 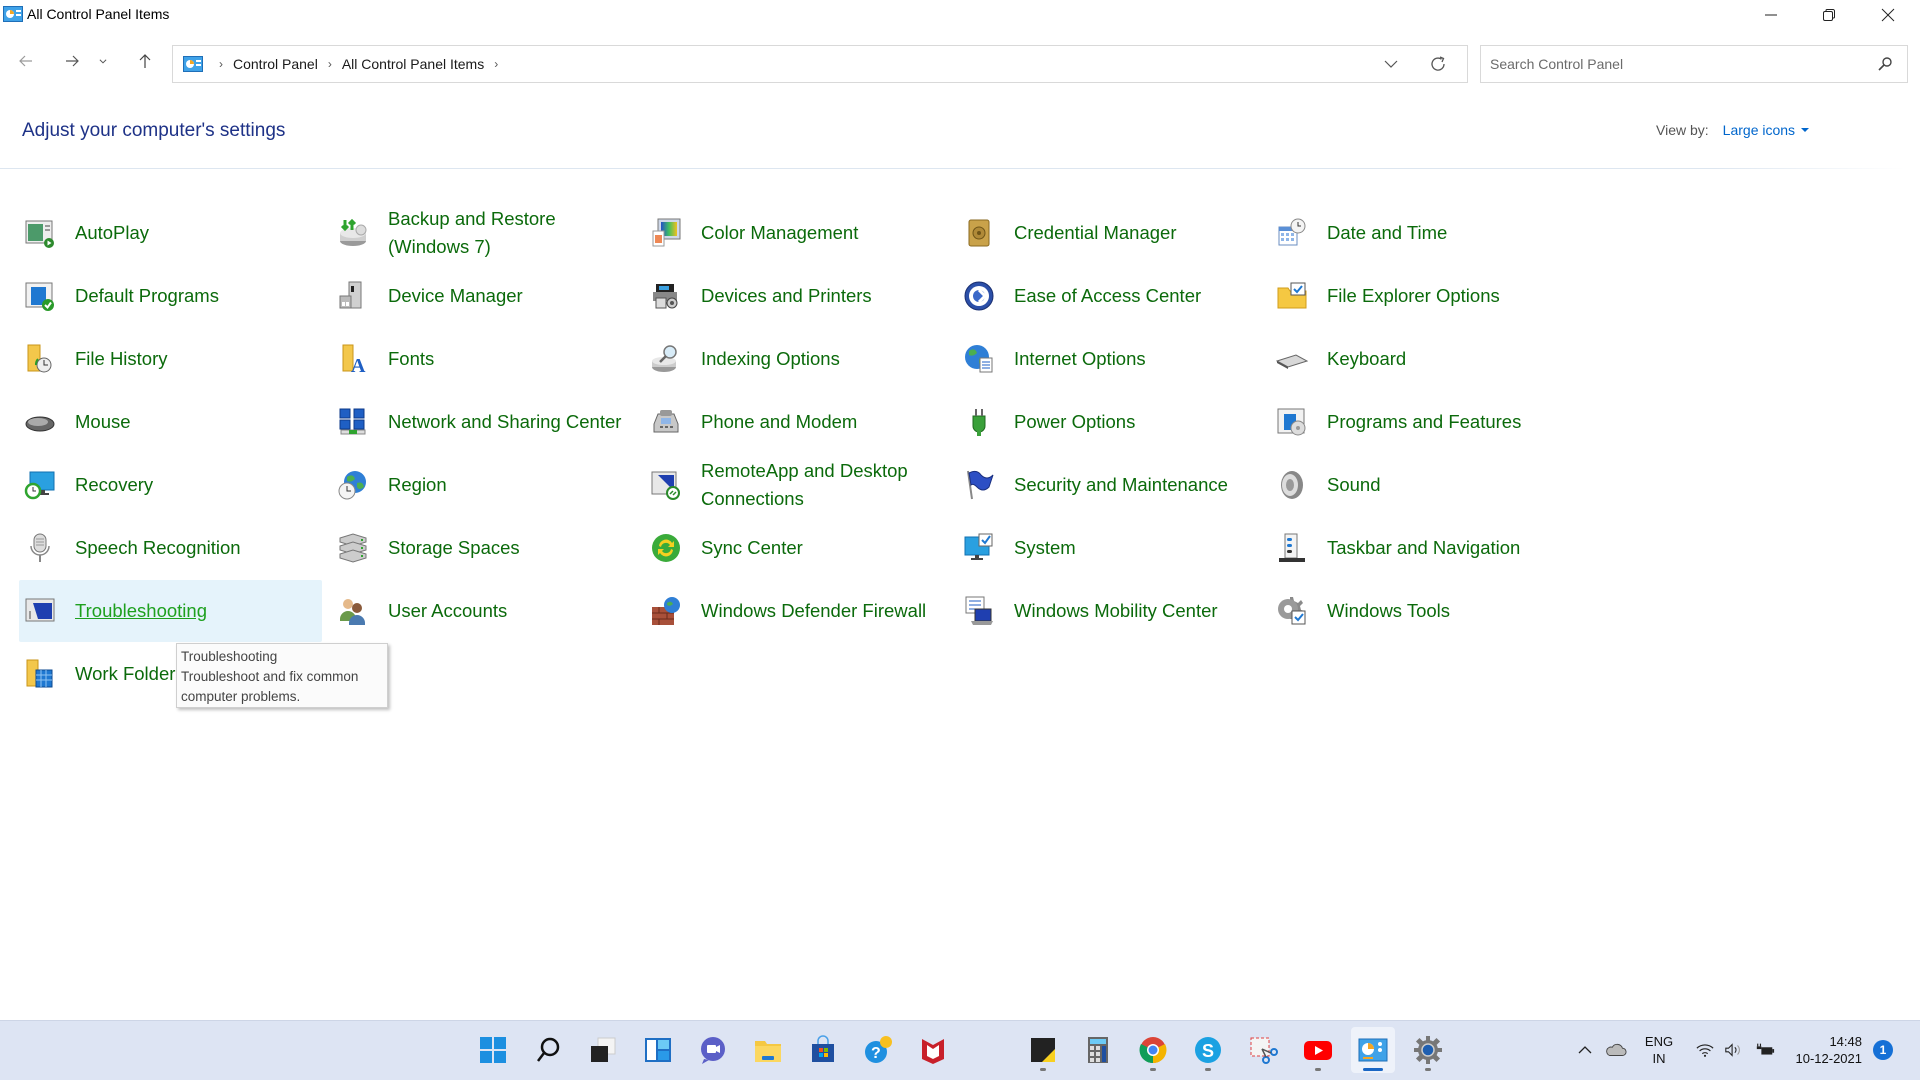 What do you see at coordinates (1428, 1050) in the screenshot?
I see `taskbar-app-settings` at bounding box center [1428, 1050].